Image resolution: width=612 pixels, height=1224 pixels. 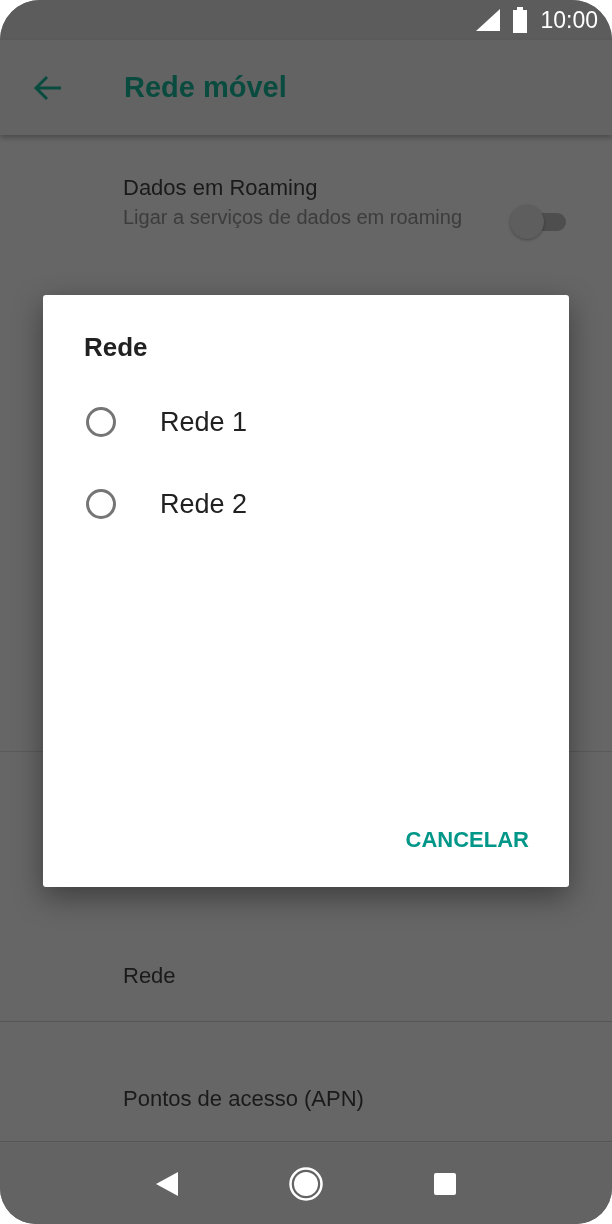 I want to click on toggle-switch, so click(x=538, y=222).